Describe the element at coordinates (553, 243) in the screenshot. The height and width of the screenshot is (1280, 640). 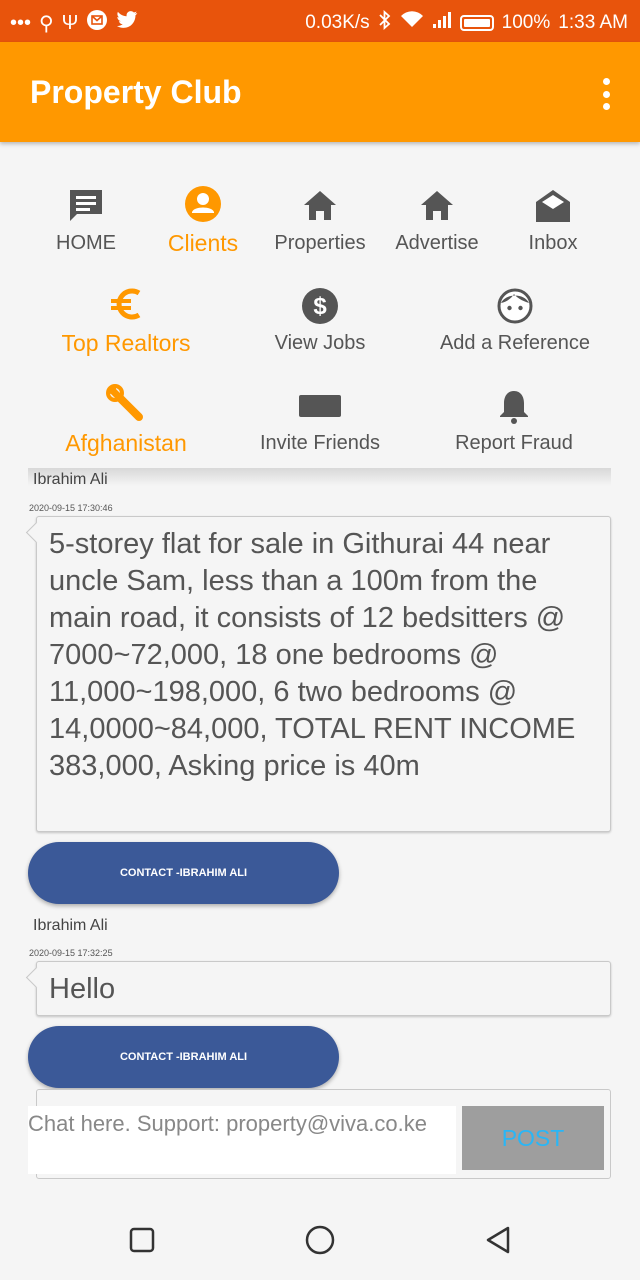
I see `nav-inbox-label: Inbox` at that location.